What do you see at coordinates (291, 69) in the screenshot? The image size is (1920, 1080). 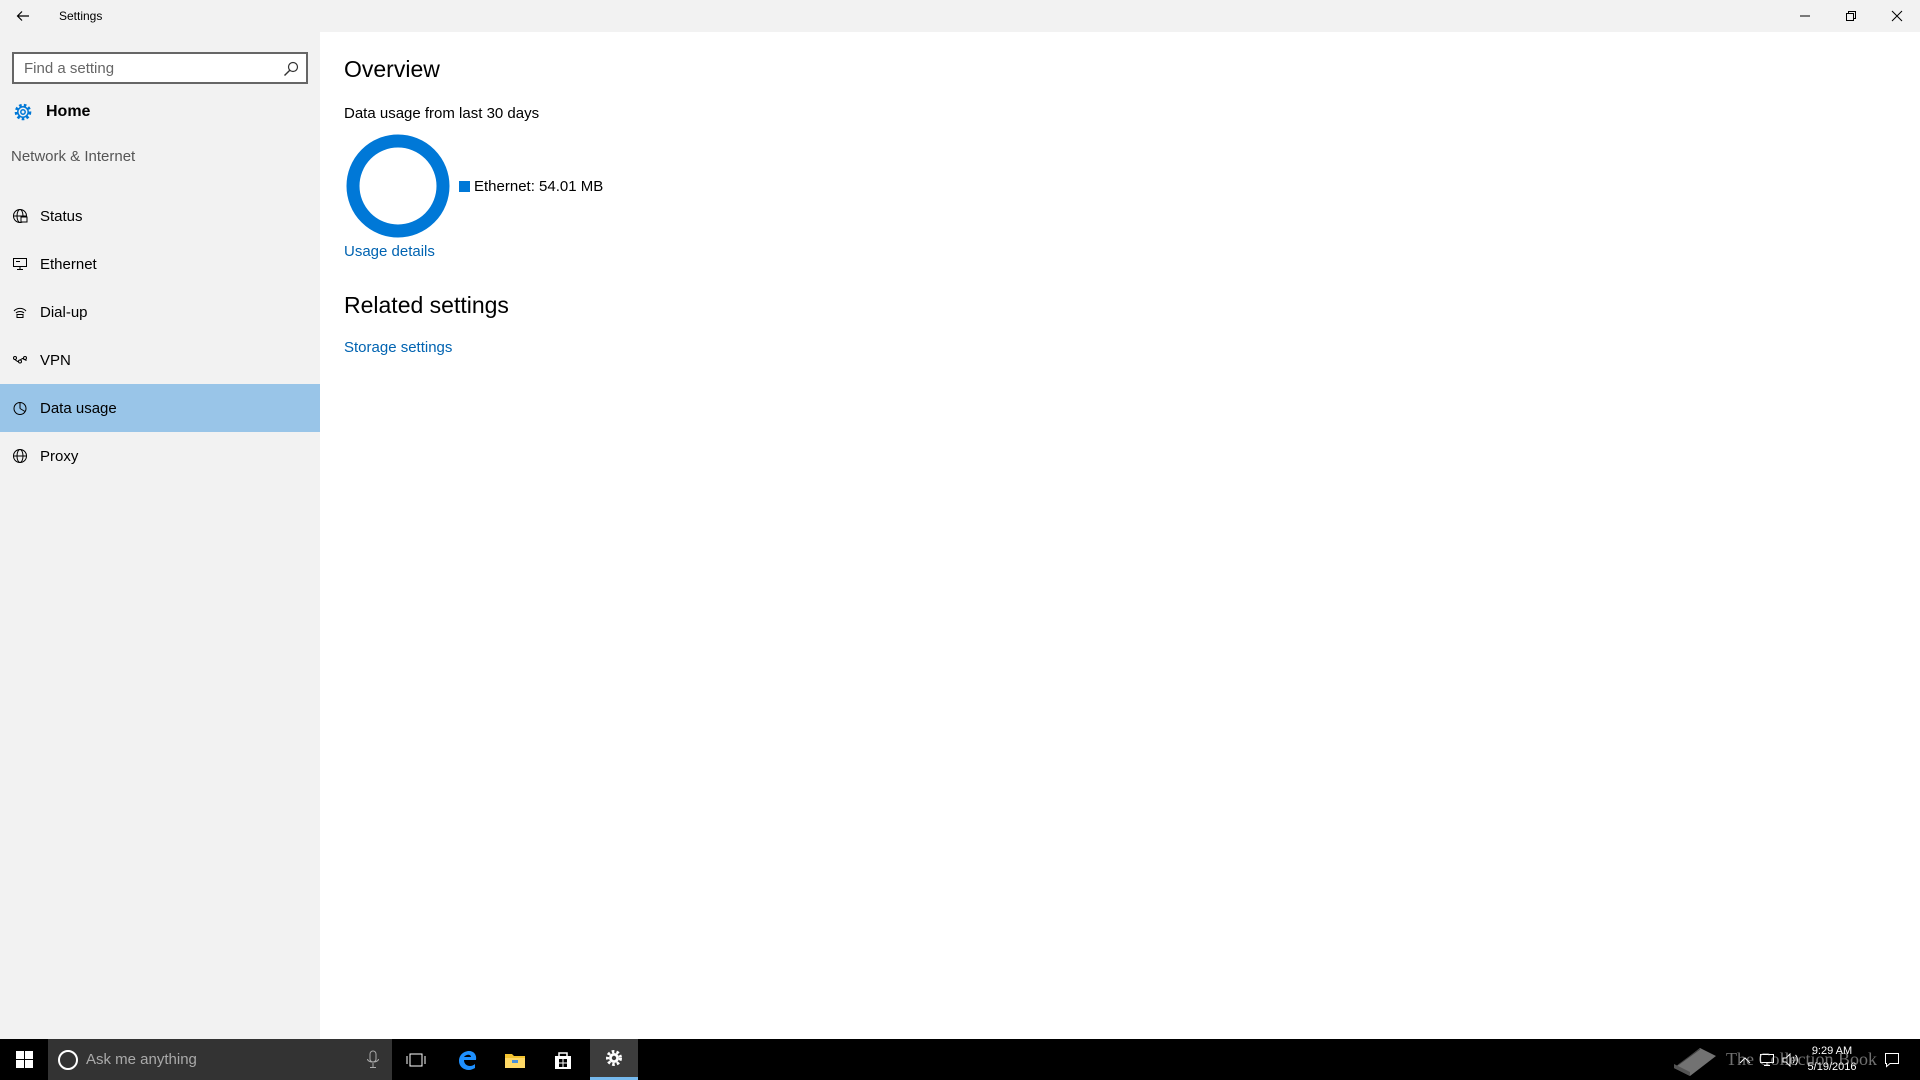 I see `search-icon` at bounding box center [291, 69].